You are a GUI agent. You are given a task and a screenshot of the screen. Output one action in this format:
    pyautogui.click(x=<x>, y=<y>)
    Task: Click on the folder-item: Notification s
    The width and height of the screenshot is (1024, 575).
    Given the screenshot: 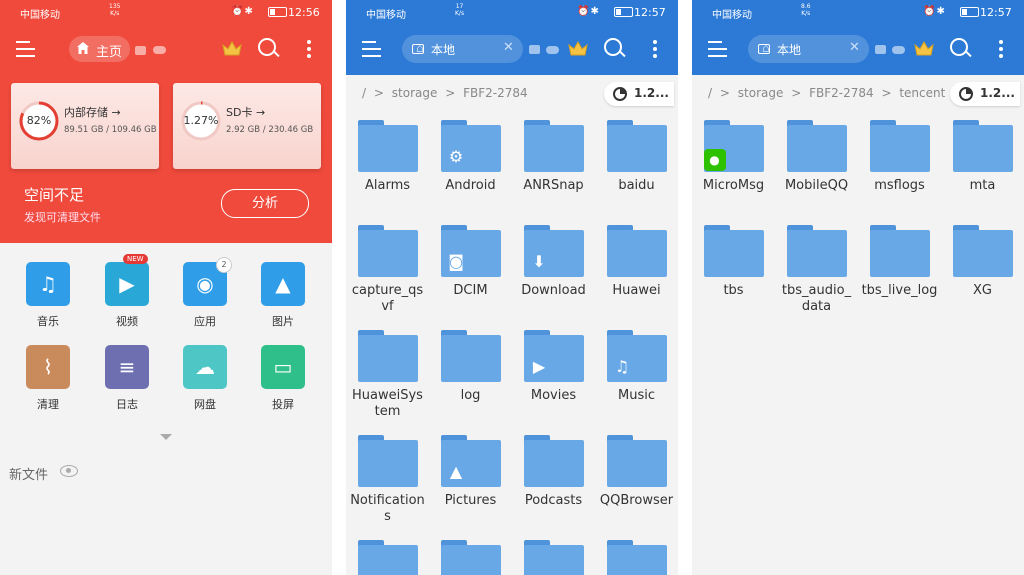 What is the action you would take?
    pyautogui.click(x=387, y=480)
    